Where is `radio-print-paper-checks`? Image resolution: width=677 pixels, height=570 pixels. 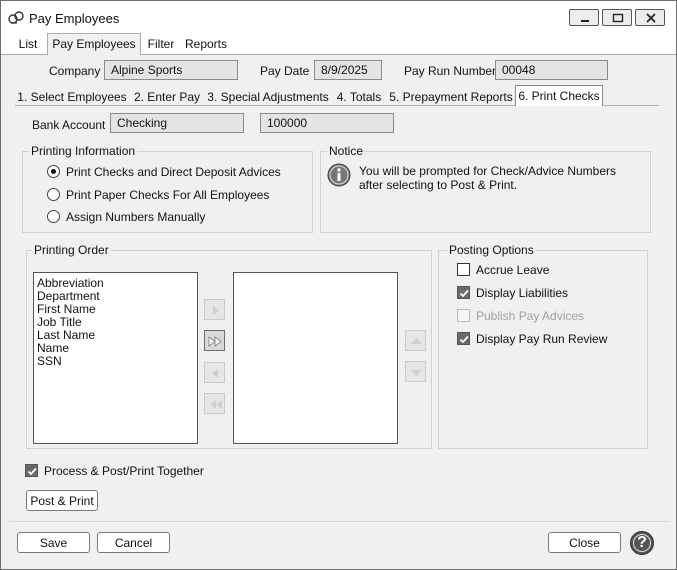 radio-print-paper-checks is located at coordinates (53, 194).